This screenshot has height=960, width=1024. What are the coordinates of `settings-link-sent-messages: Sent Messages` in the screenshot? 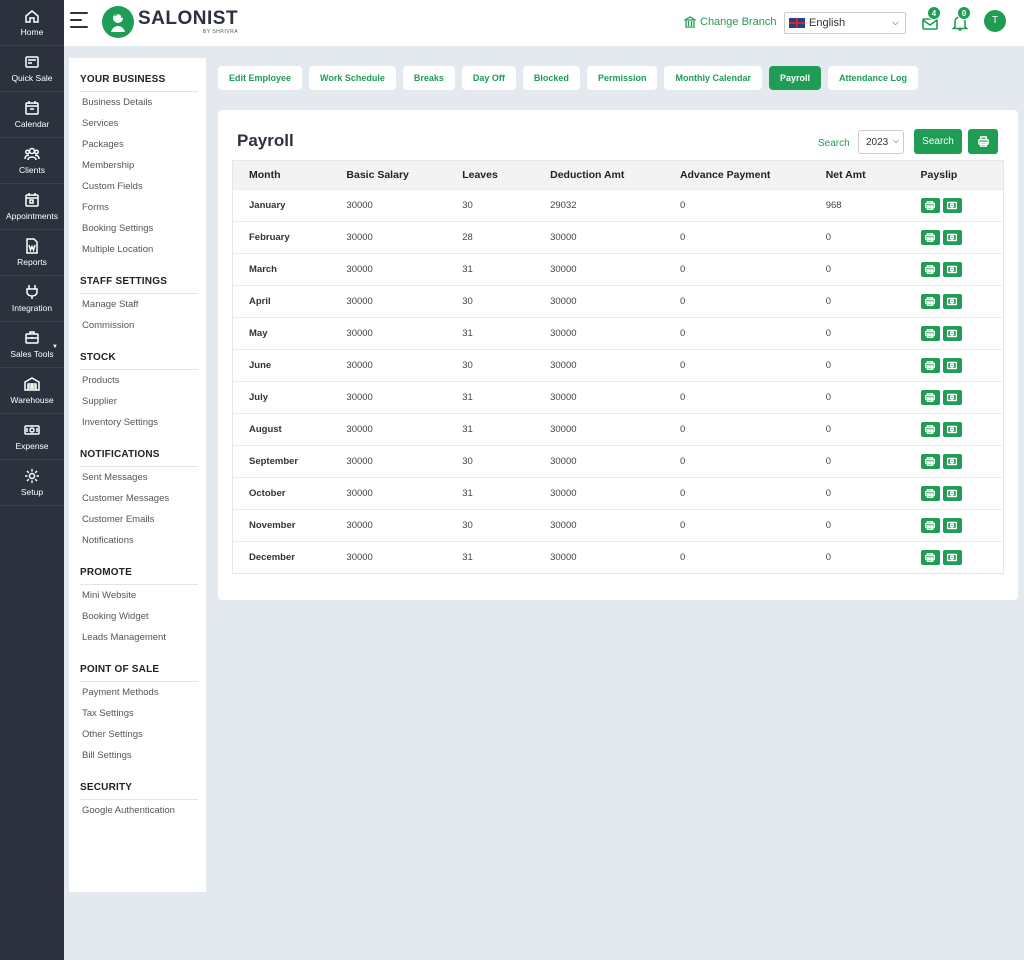 It's located at (139, 477).